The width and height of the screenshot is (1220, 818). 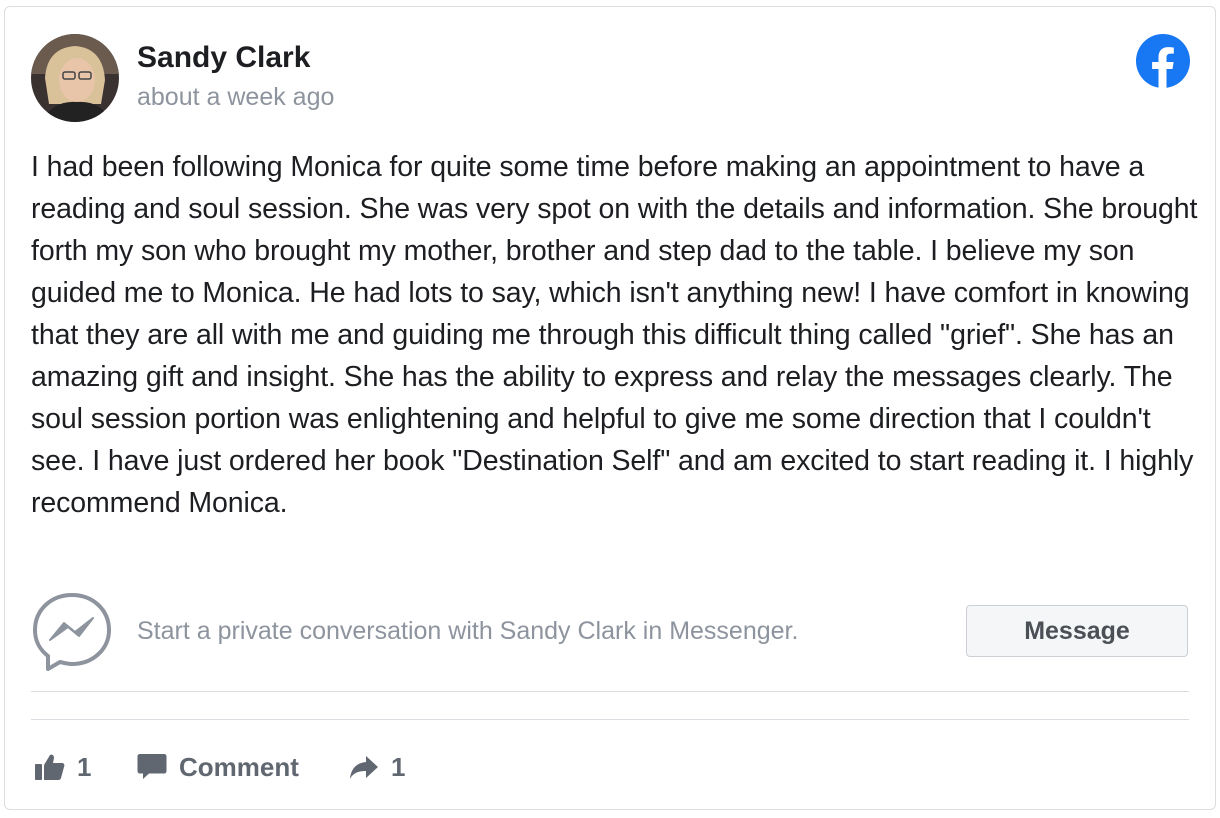 What do you see at coordinates (1077, 631) in the screenshot?
I see `message-button: Message` at bounding box center [1077, 631].